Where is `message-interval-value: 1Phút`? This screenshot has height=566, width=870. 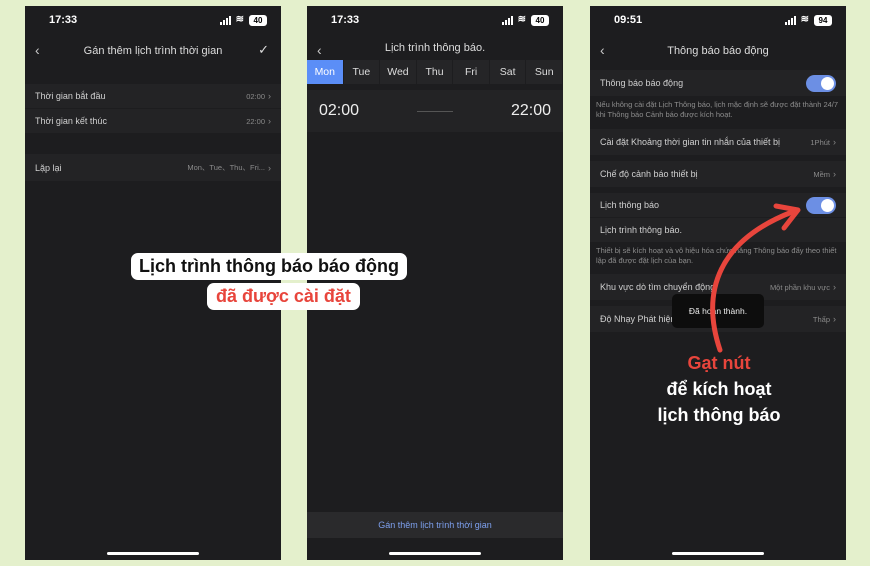
message-interval-value: 1Phút is located at coordinates (820, 142).